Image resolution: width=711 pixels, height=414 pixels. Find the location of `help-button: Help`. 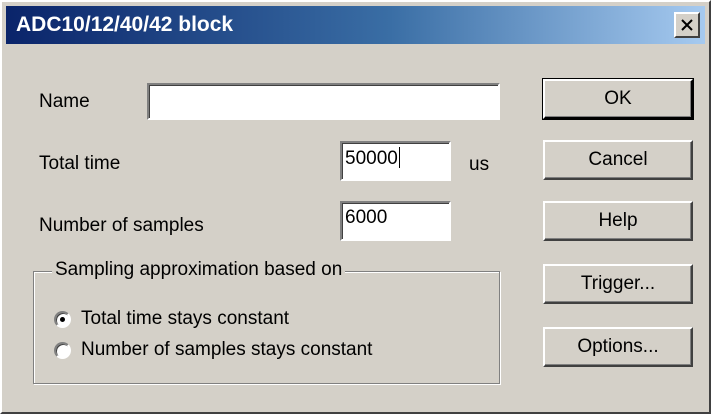

help-button: Help is located at coordinates (618, 221).